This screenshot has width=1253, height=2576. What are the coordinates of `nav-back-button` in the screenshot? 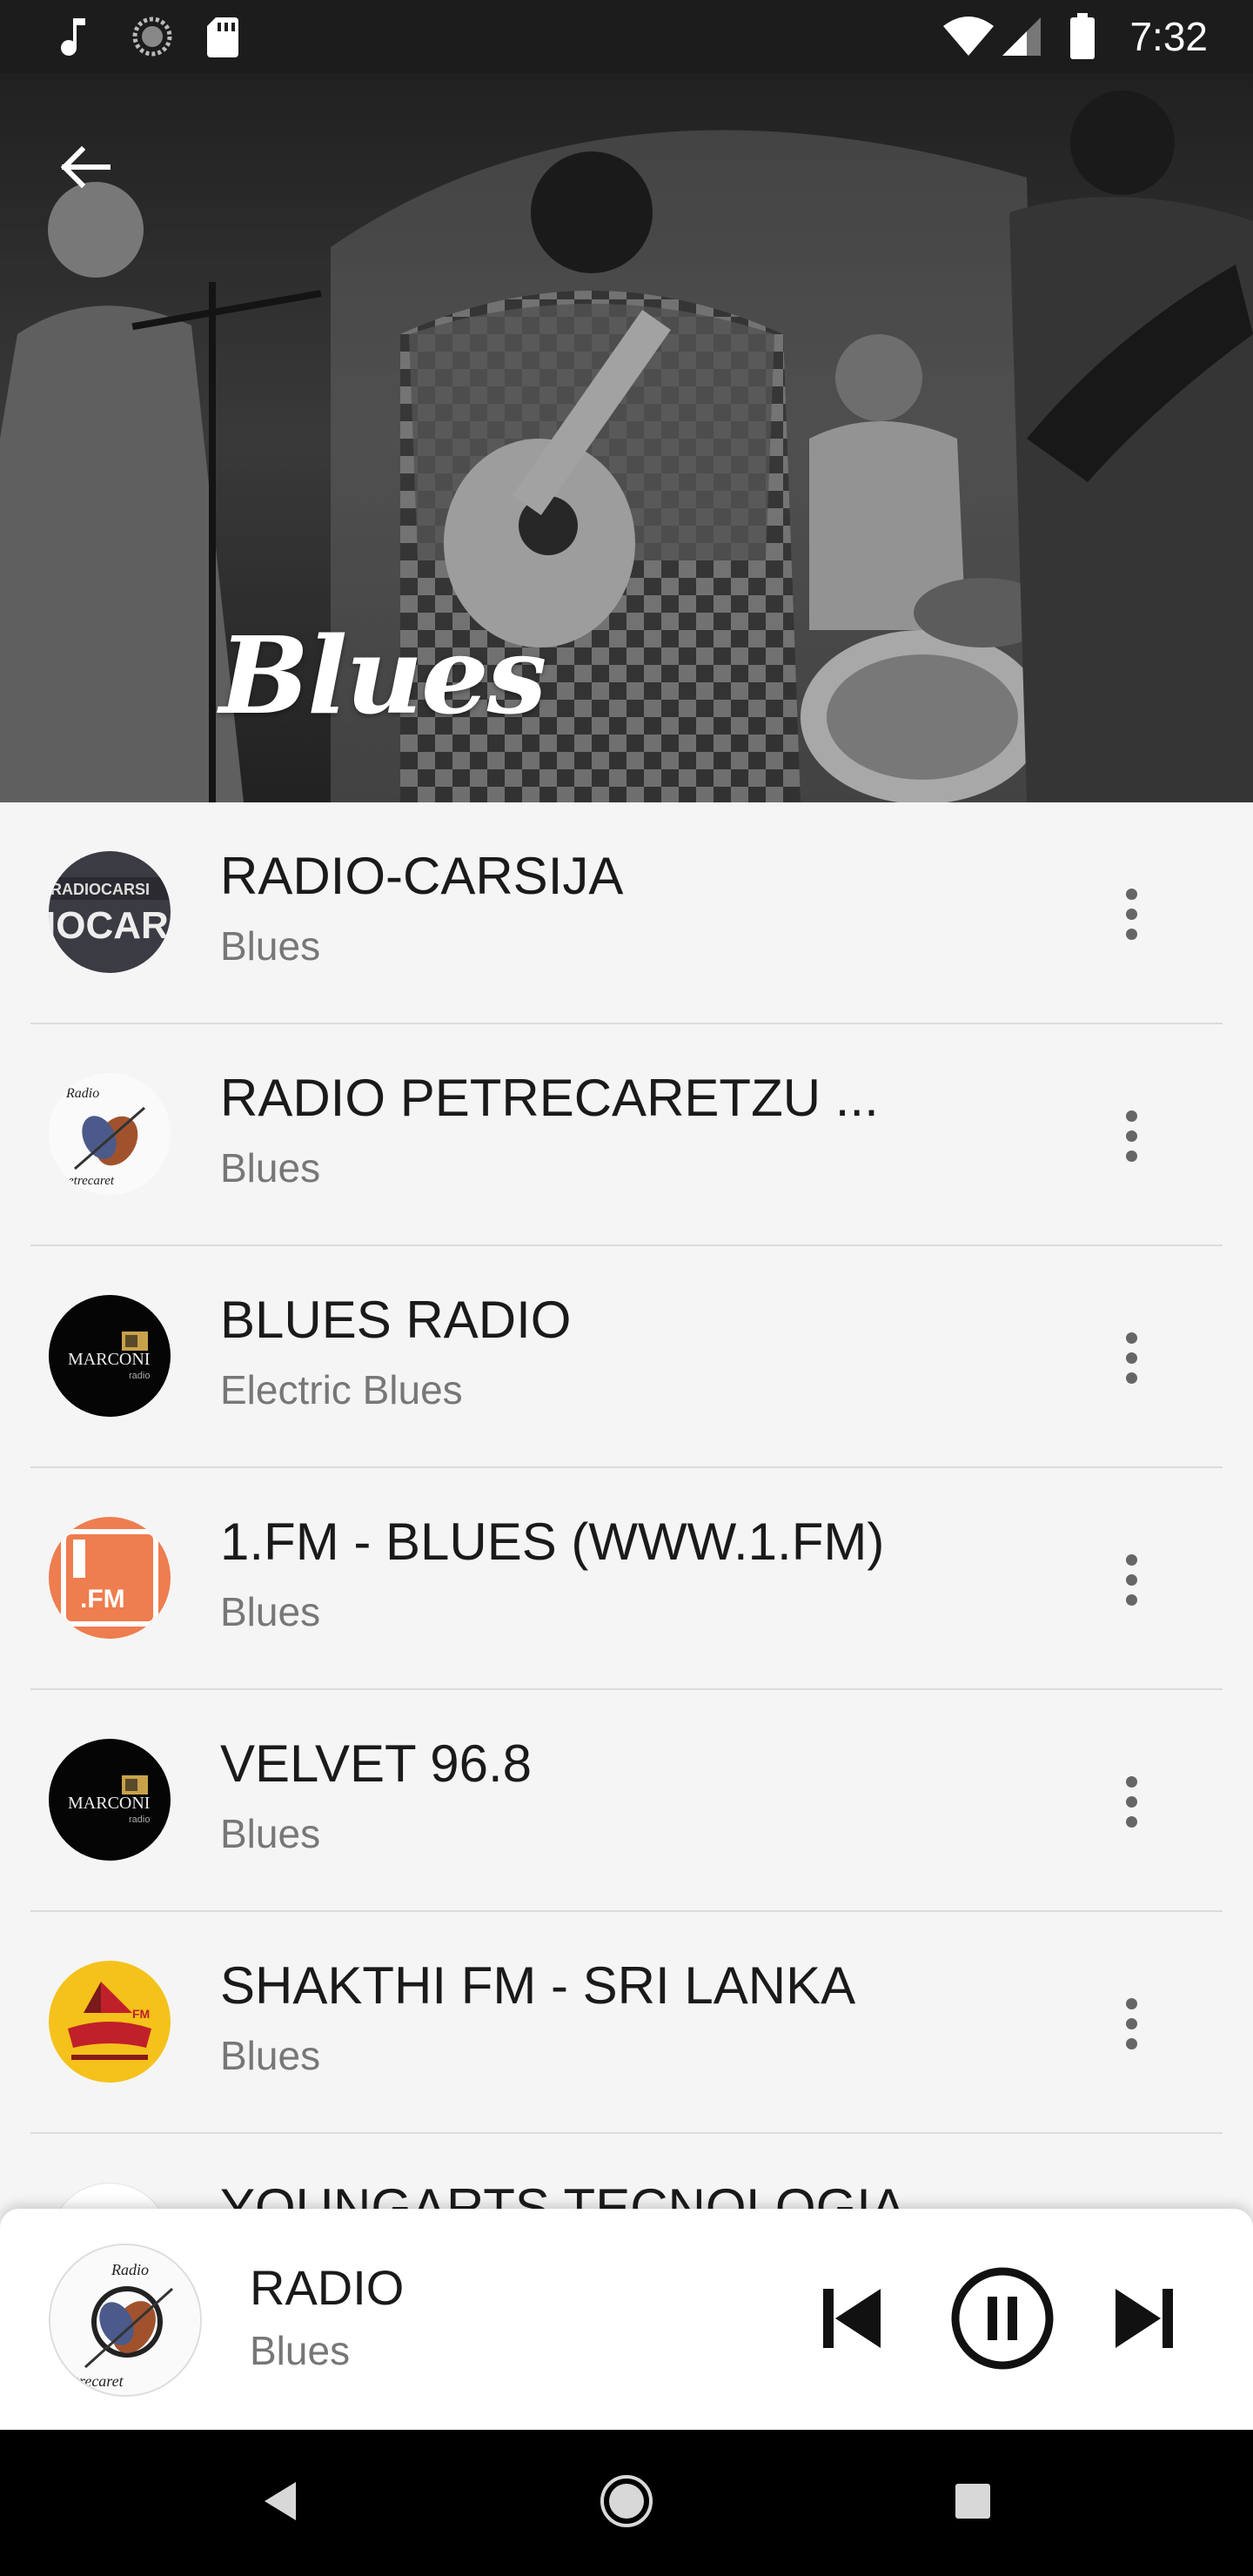 It's located at (280, 2503).